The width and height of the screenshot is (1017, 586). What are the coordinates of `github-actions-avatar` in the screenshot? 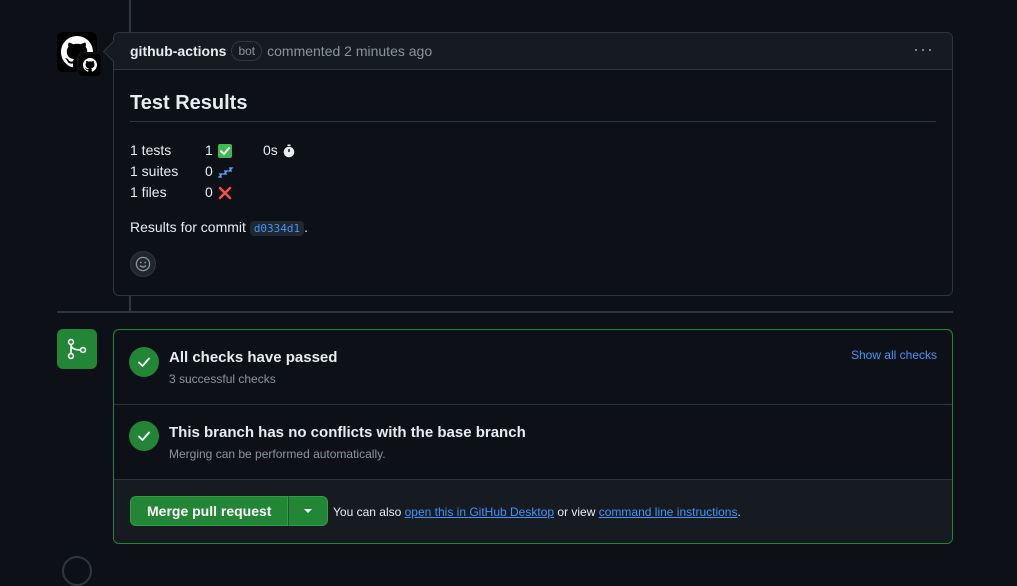 It's located at (80, 55).